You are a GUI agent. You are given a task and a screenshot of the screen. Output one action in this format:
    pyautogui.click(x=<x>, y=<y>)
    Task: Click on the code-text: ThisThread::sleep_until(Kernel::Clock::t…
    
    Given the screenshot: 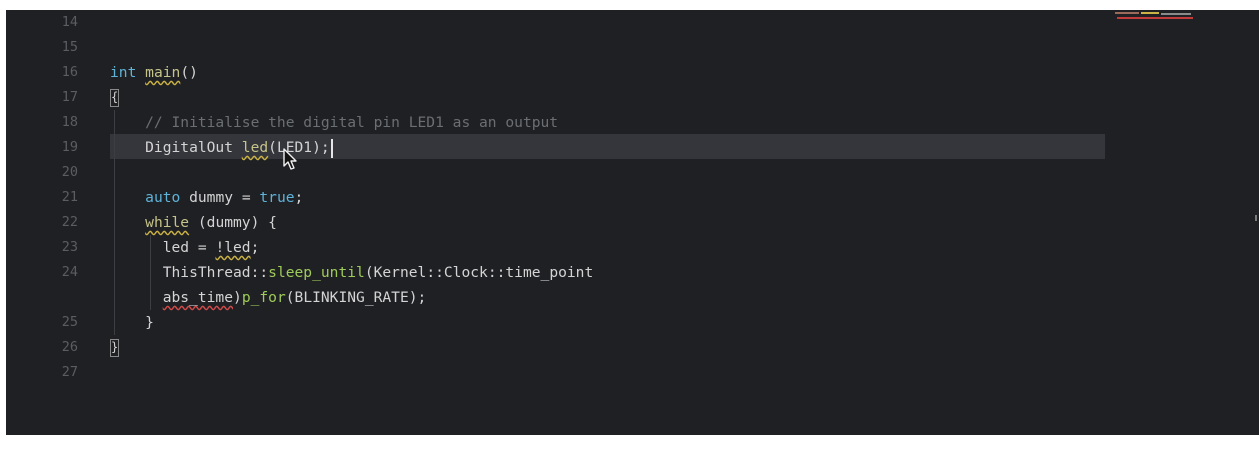 What is the action you would take?
    pyautogui.click(x=352, y=272)
    